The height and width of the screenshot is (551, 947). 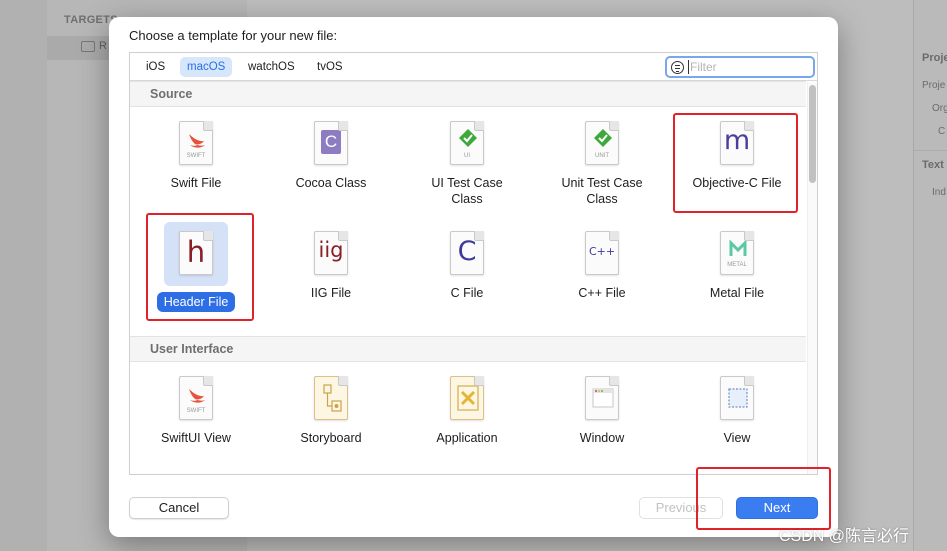 I want to click on window-icon, so click(x=602, y=398).